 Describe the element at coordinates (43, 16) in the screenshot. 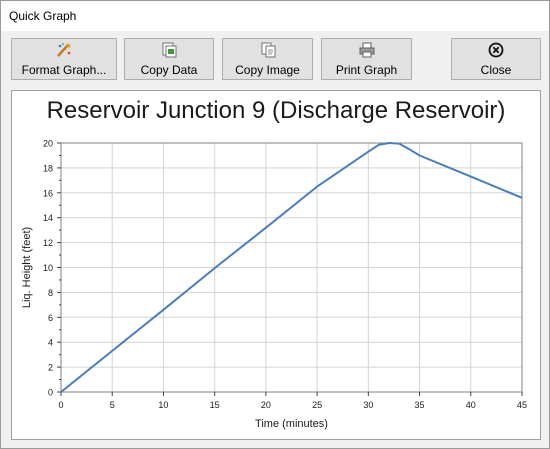

I see `window-title: Quick Graph` at that location.